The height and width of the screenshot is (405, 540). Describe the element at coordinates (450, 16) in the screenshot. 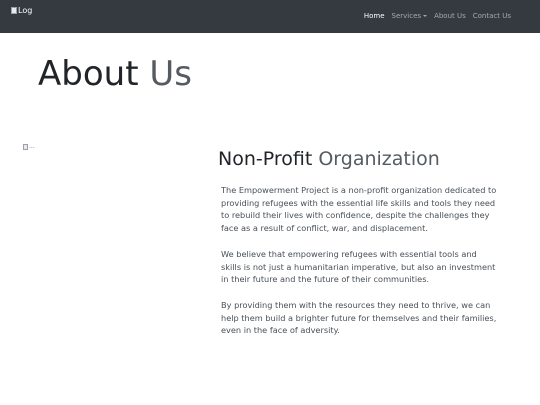

I see `nav-link-about-us: About Us` at that location.